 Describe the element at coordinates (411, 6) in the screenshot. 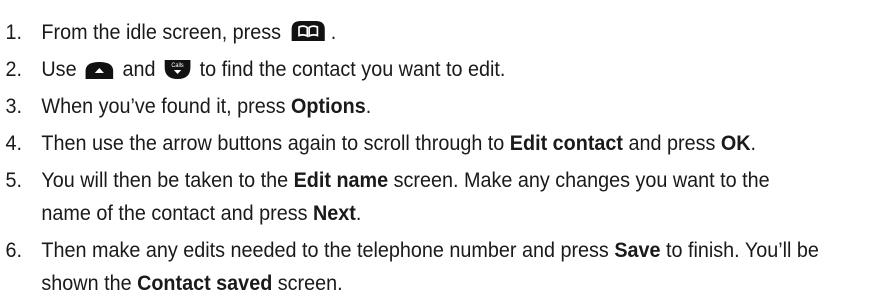

I see `cut-off-heading-line` at that location.